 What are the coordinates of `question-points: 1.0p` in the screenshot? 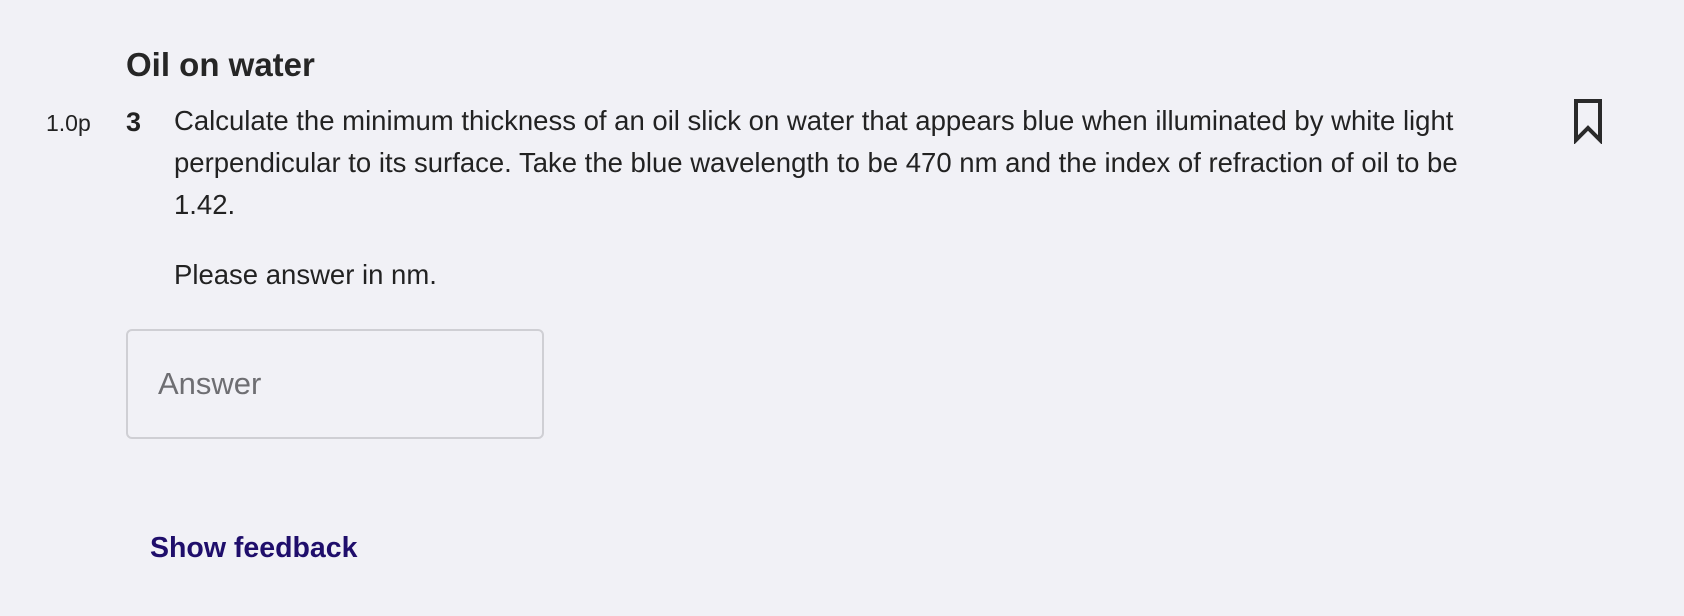 It's located at (68, 123).